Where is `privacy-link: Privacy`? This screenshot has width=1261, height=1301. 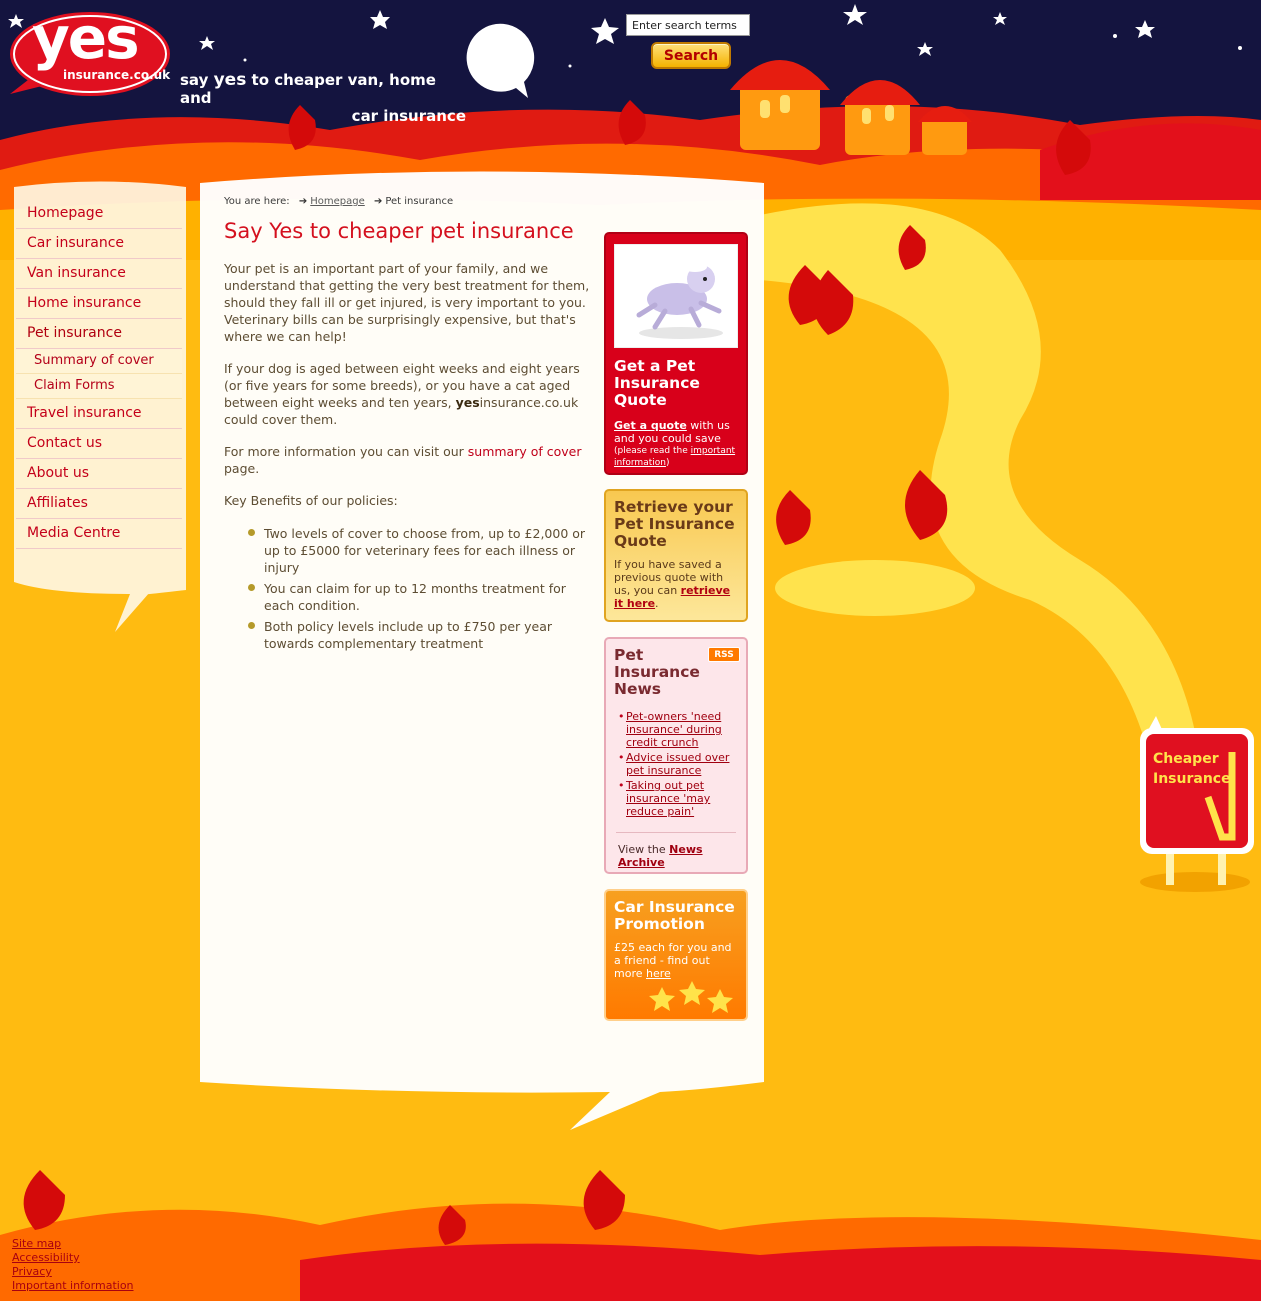 privacy-link: Privacy is located at coordinates (32, 1271).